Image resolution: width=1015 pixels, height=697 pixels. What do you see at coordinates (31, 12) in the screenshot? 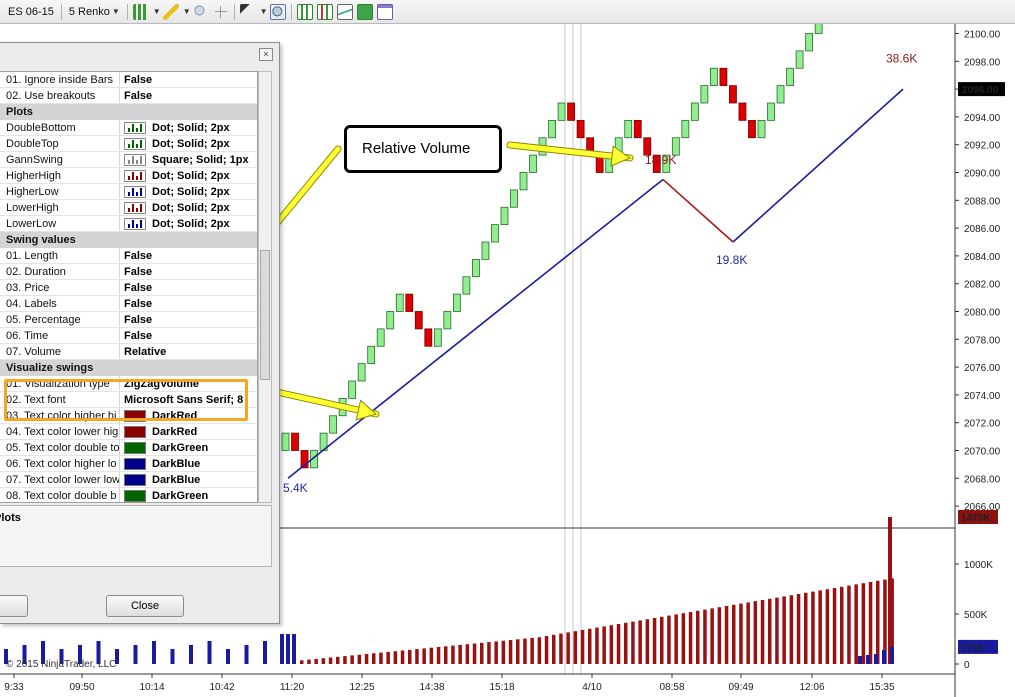
I see `instrument-selector: ES 06-15` at bounding box center [31, 12].